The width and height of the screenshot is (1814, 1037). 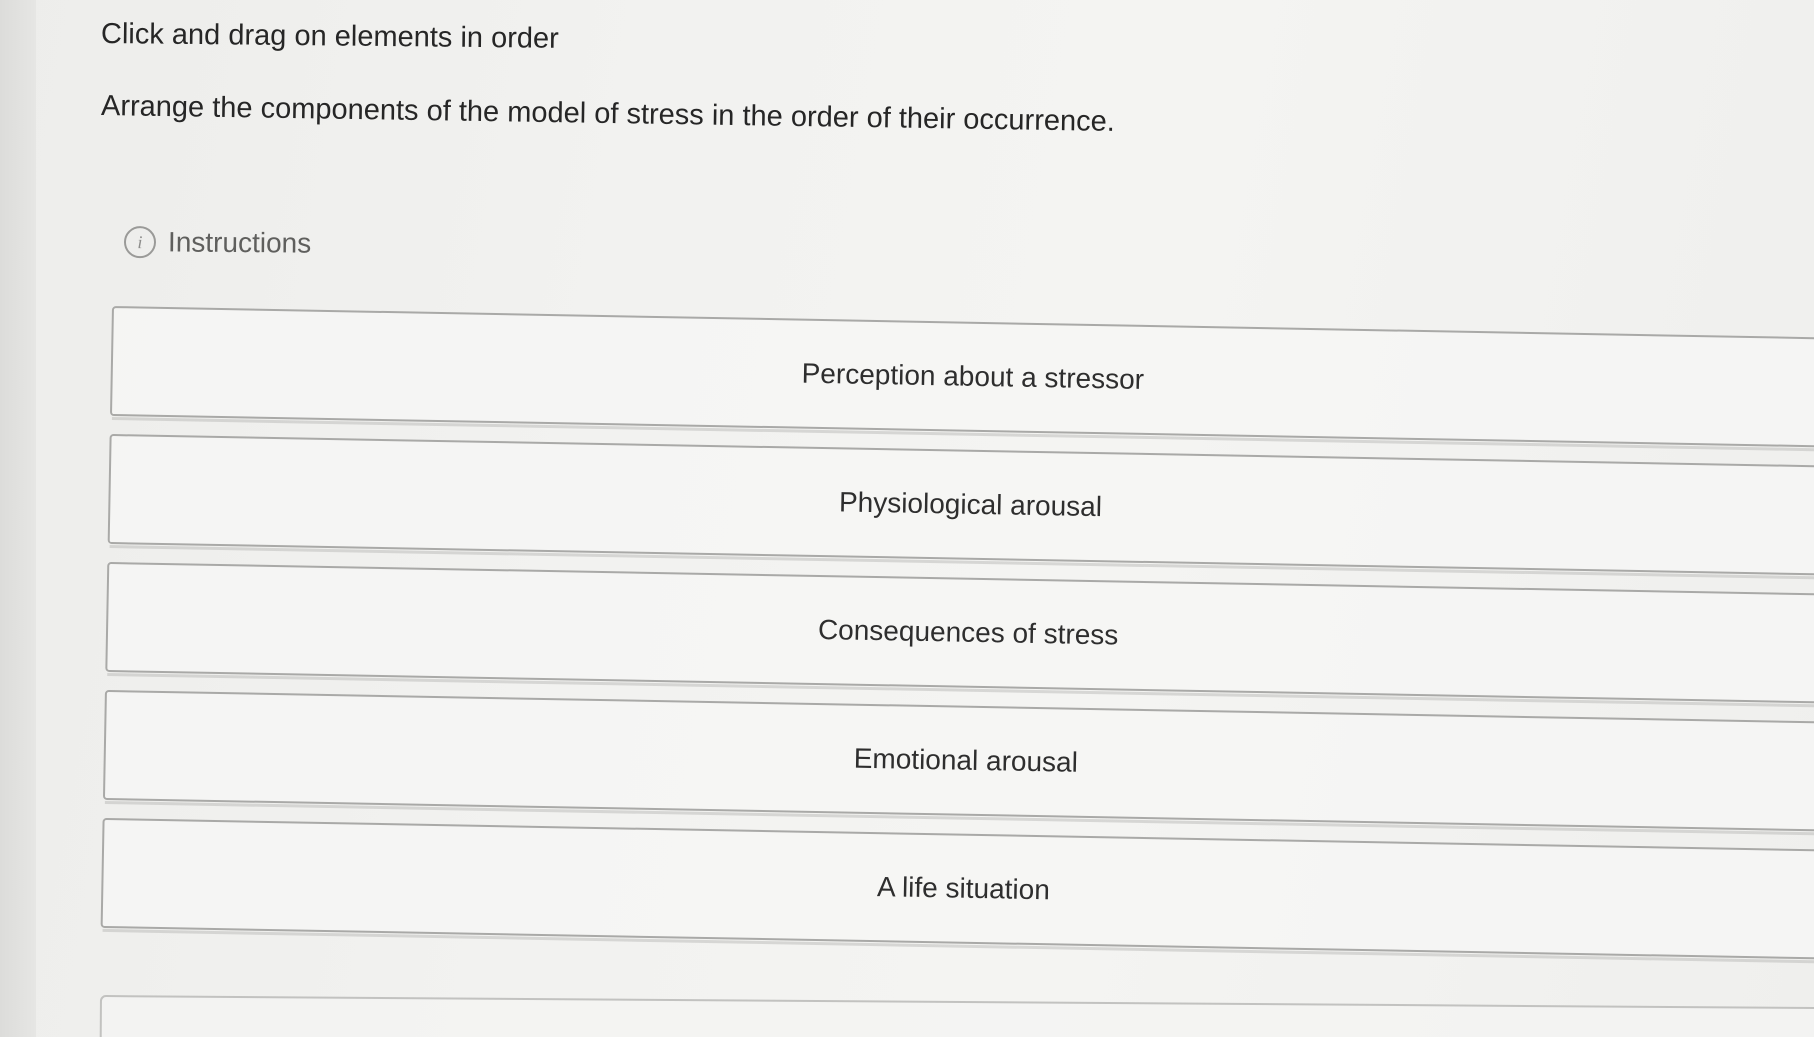 I want to click on drag-item: Physiological arousal, so click(x=960, y=505).